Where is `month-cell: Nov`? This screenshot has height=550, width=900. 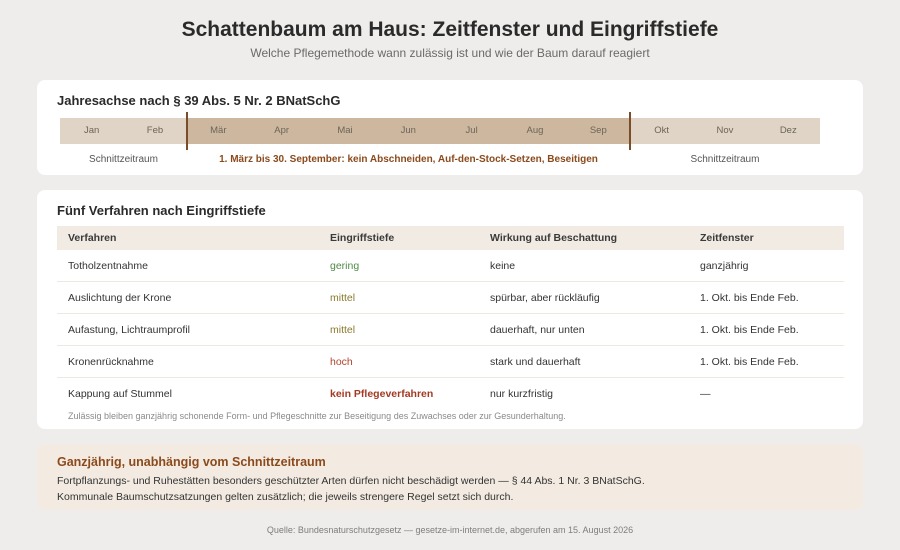
month-cell: Nov is located at coordinates (725, 131).